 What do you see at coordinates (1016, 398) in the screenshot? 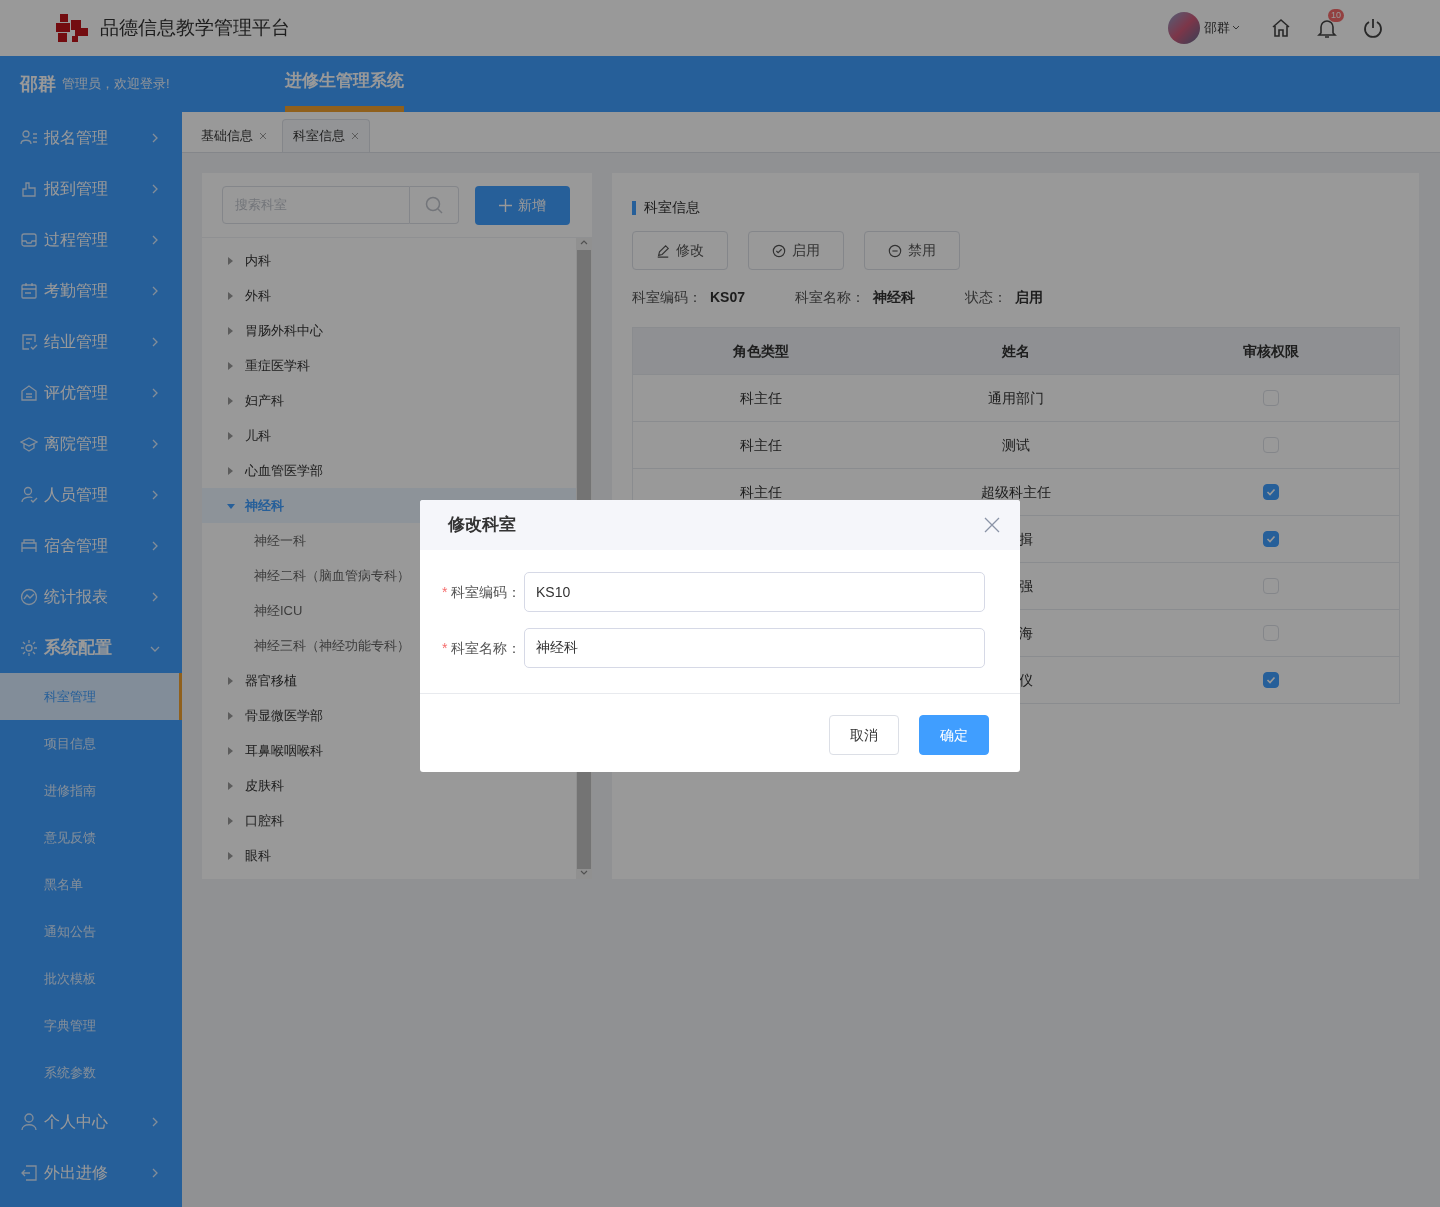
I see `table-cell-text: 通用部门` at bounding box center [1016, 398].